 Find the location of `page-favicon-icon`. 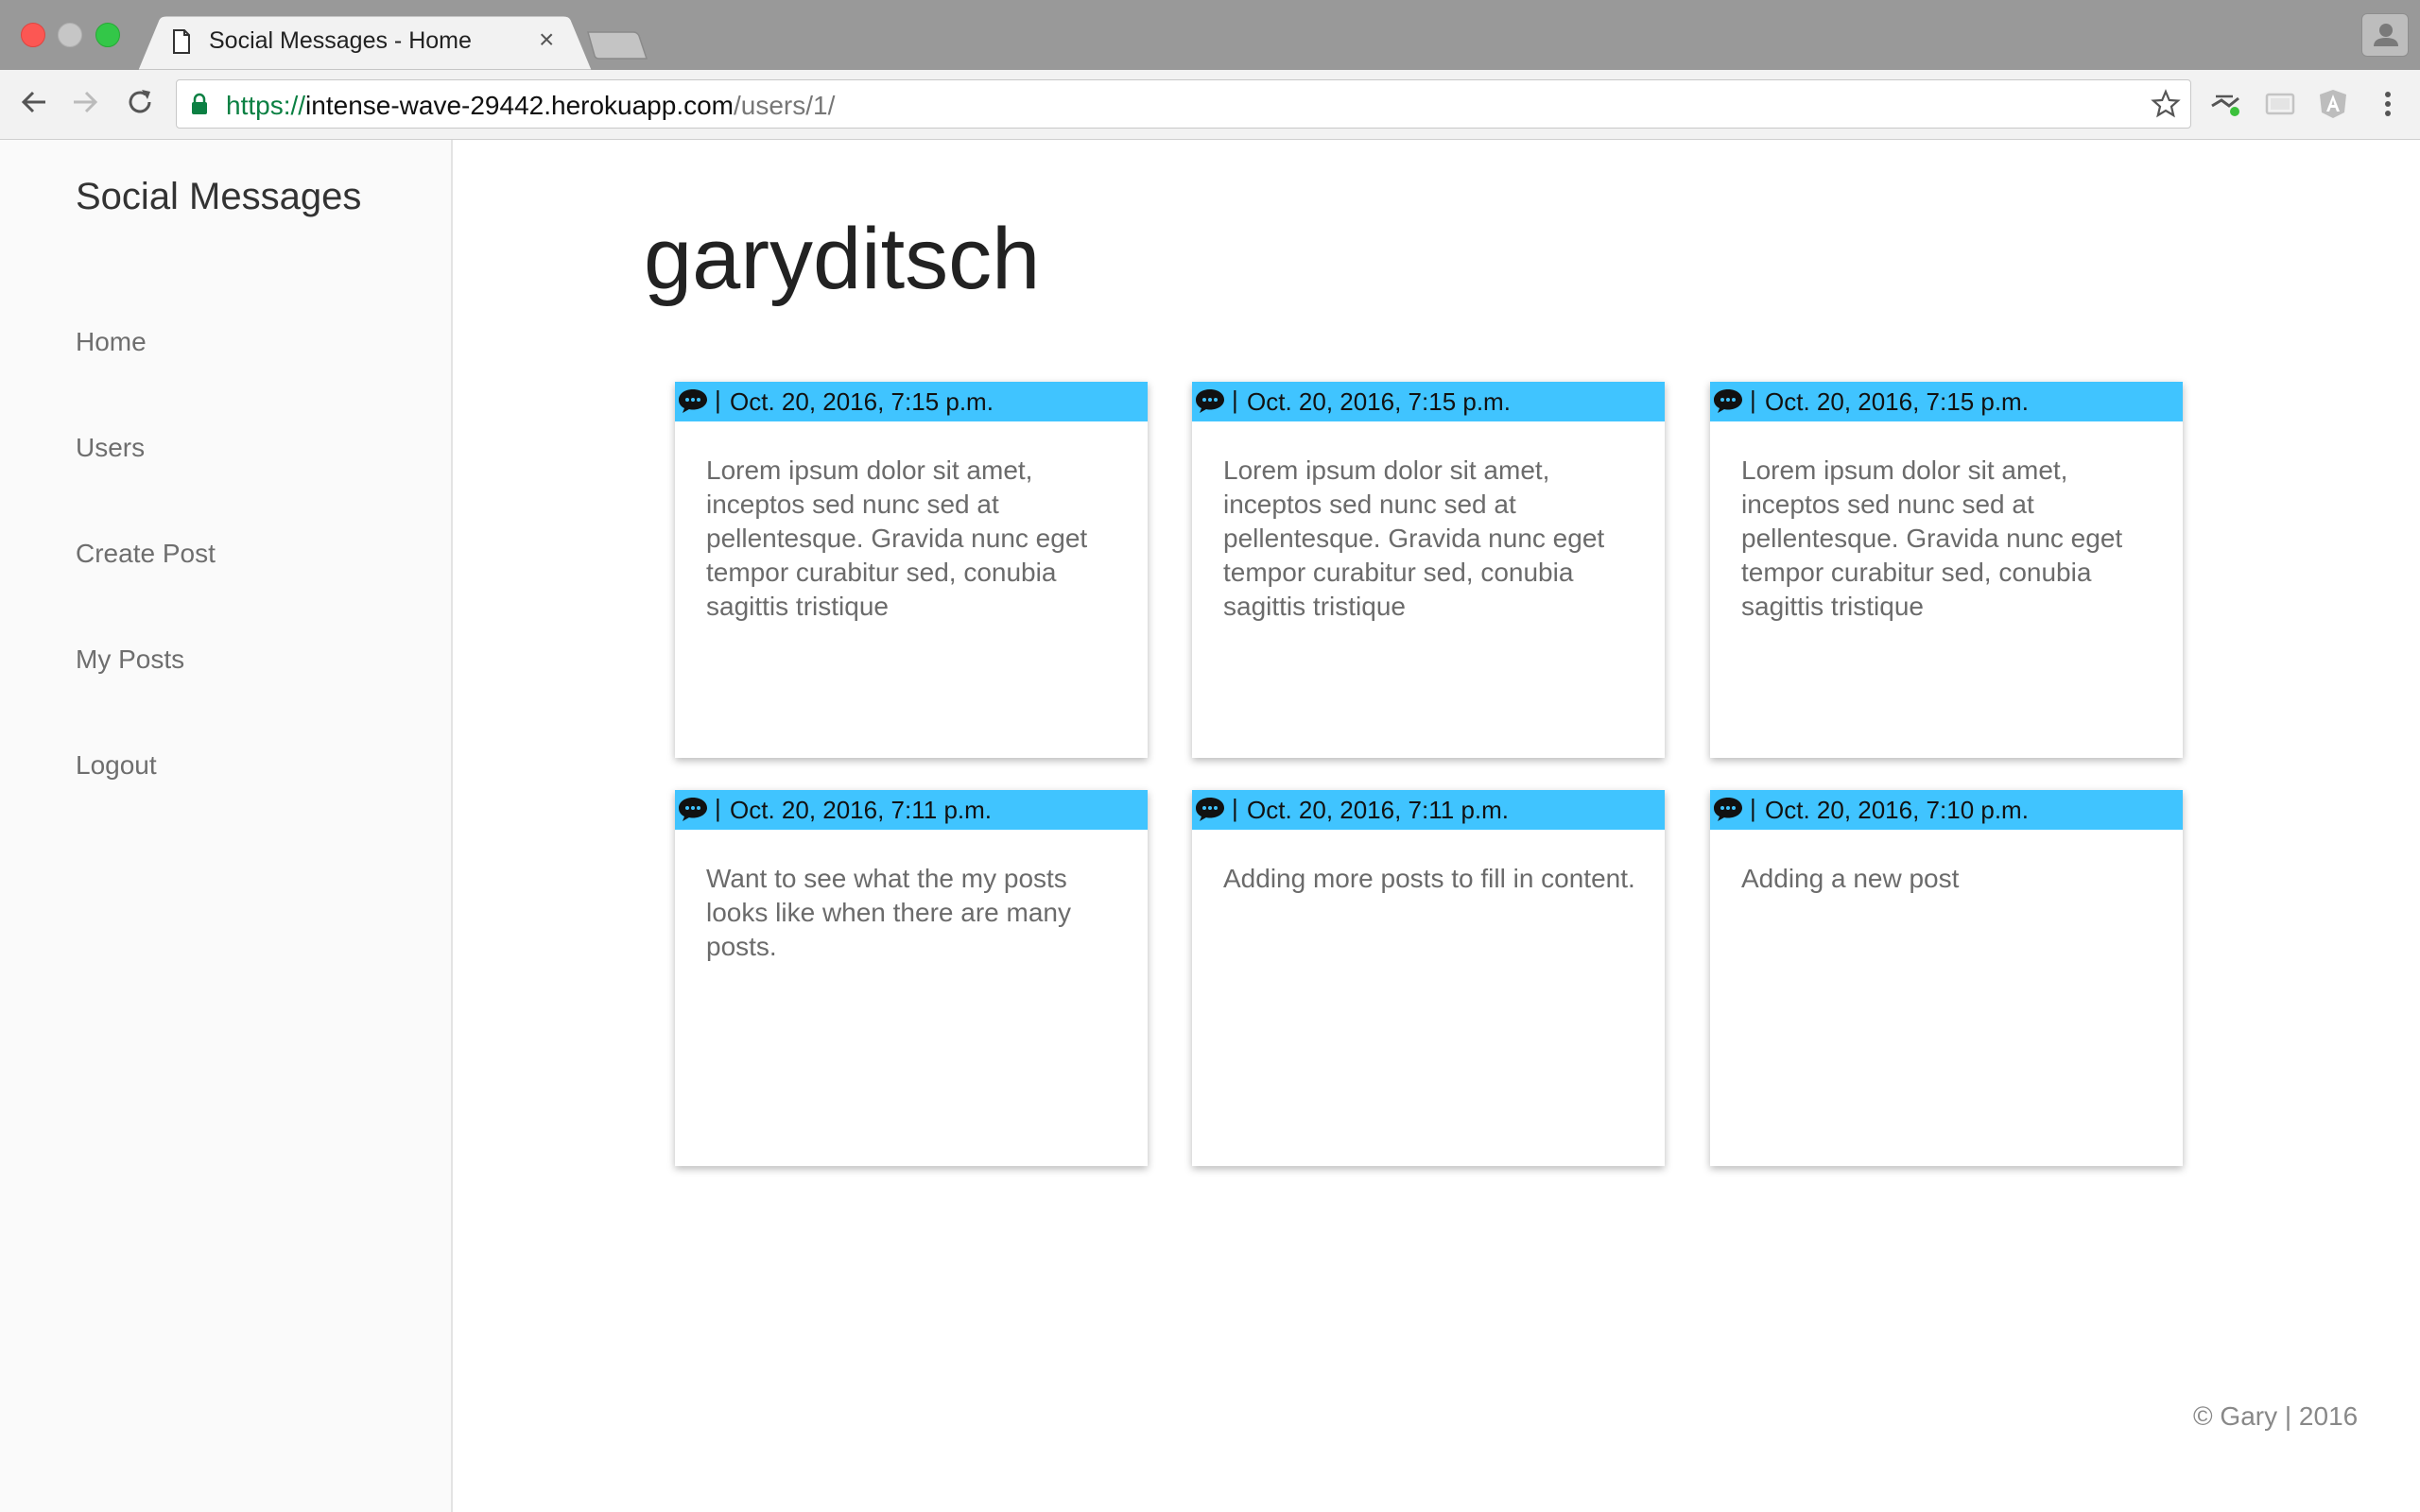

page-favicon-icon is located at coordinates (181, 44).